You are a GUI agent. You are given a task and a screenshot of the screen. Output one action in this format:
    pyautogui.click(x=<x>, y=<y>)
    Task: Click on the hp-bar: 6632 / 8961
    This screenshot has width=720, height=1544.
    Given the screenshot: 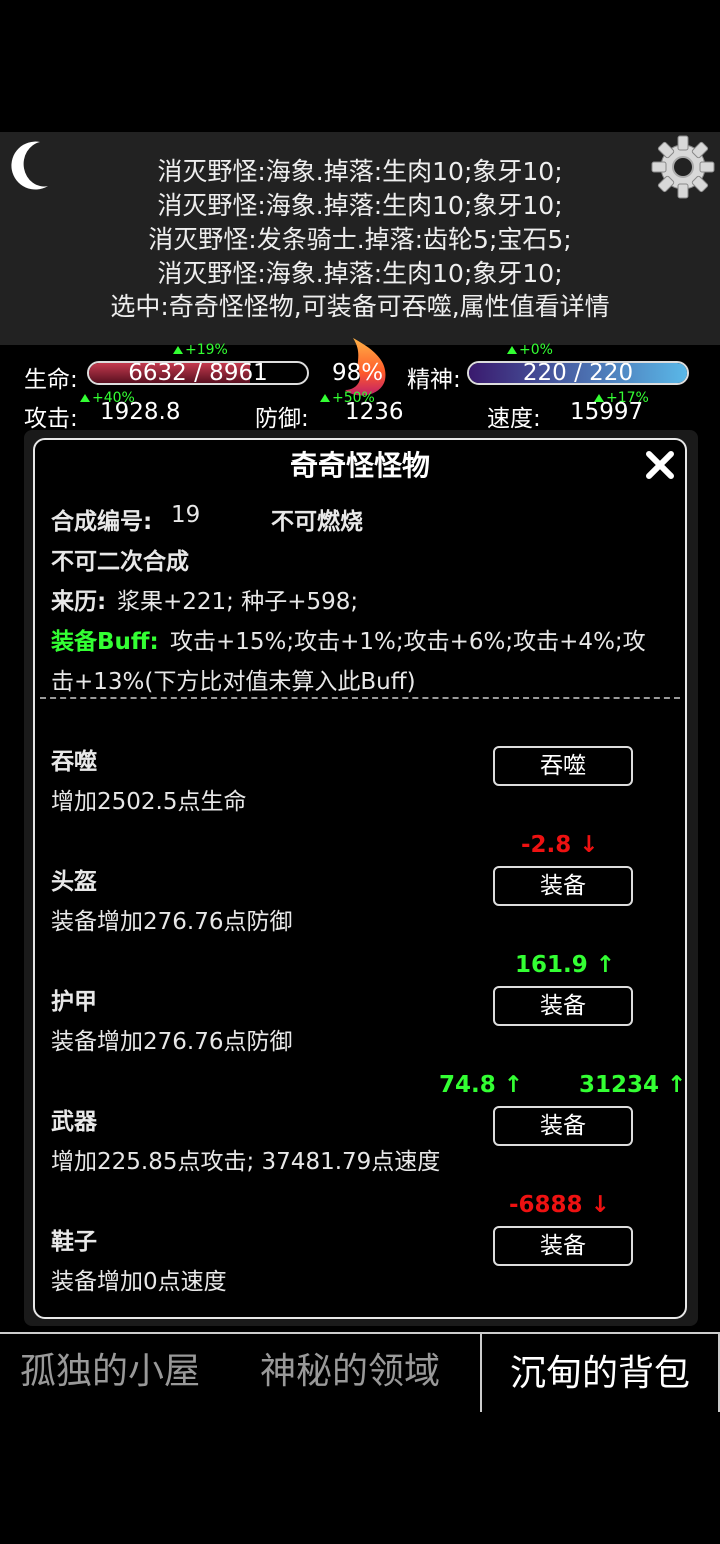 What is the action you would take?
    pyautogui.click(x=198, y=373)
    